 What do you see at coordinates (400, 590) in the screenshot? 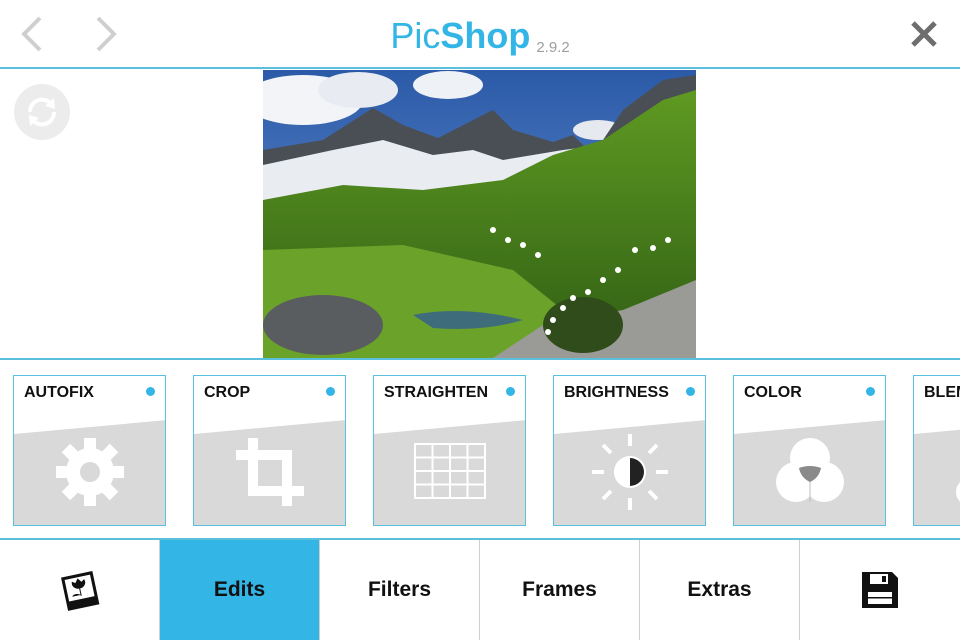
I see `tab-filters: Filters` at bounding box center [400, 590].